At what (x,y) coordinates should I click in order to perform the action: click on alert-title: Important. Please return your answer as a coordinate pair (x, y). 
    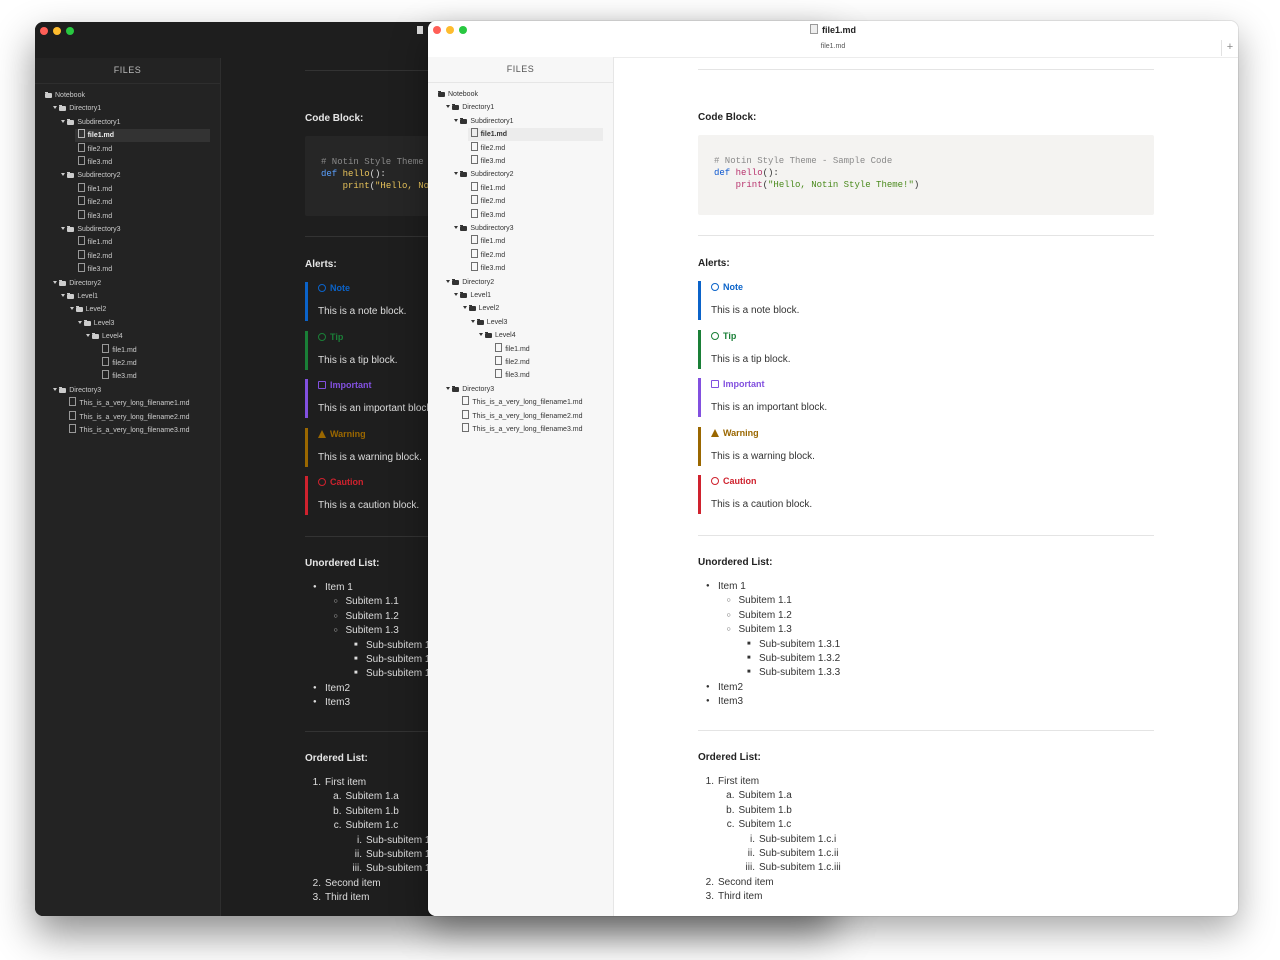
    Looking at the image, I should click on (345, 385).